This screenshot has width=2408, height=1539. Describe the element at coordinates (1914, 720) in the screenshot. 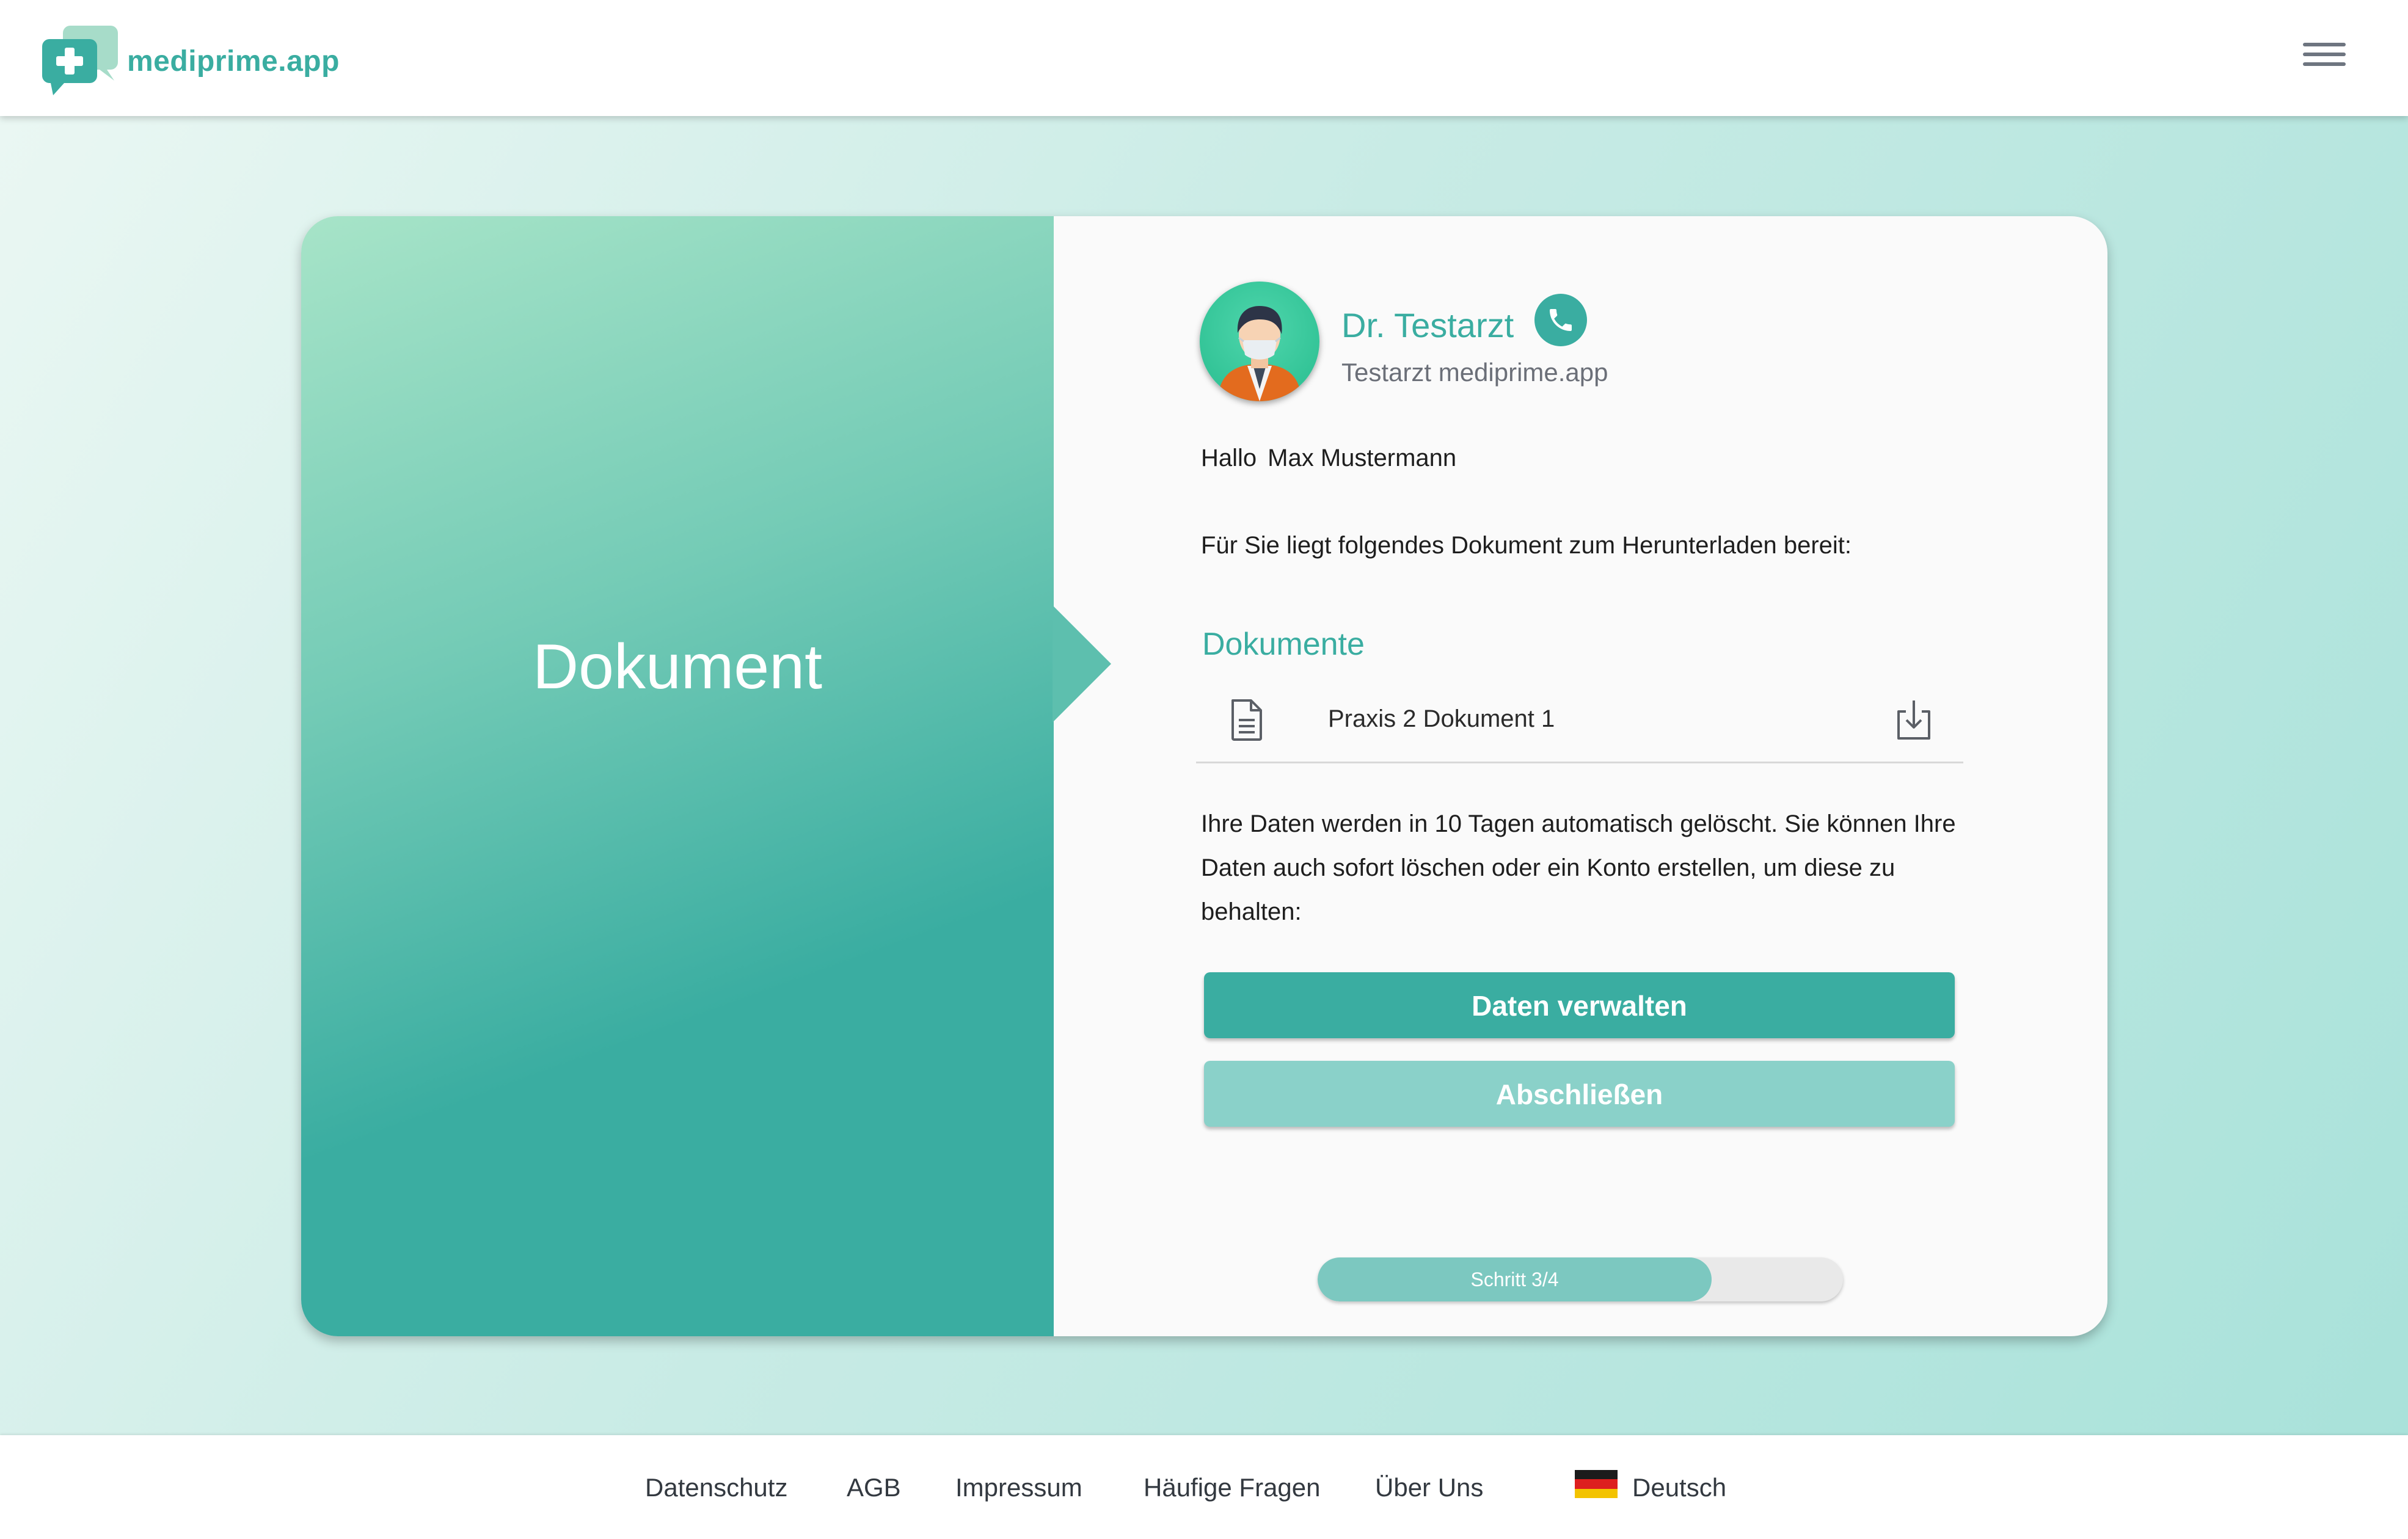

I see `download-icon` at that location.